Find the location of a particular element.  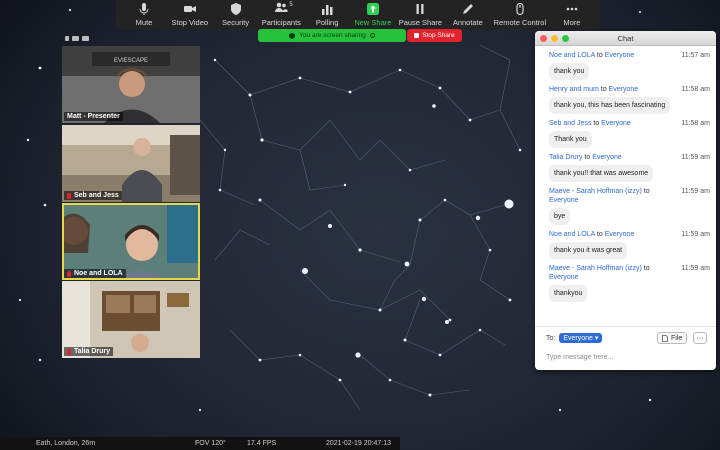

more-button: More is located at coordinates (572, 14).